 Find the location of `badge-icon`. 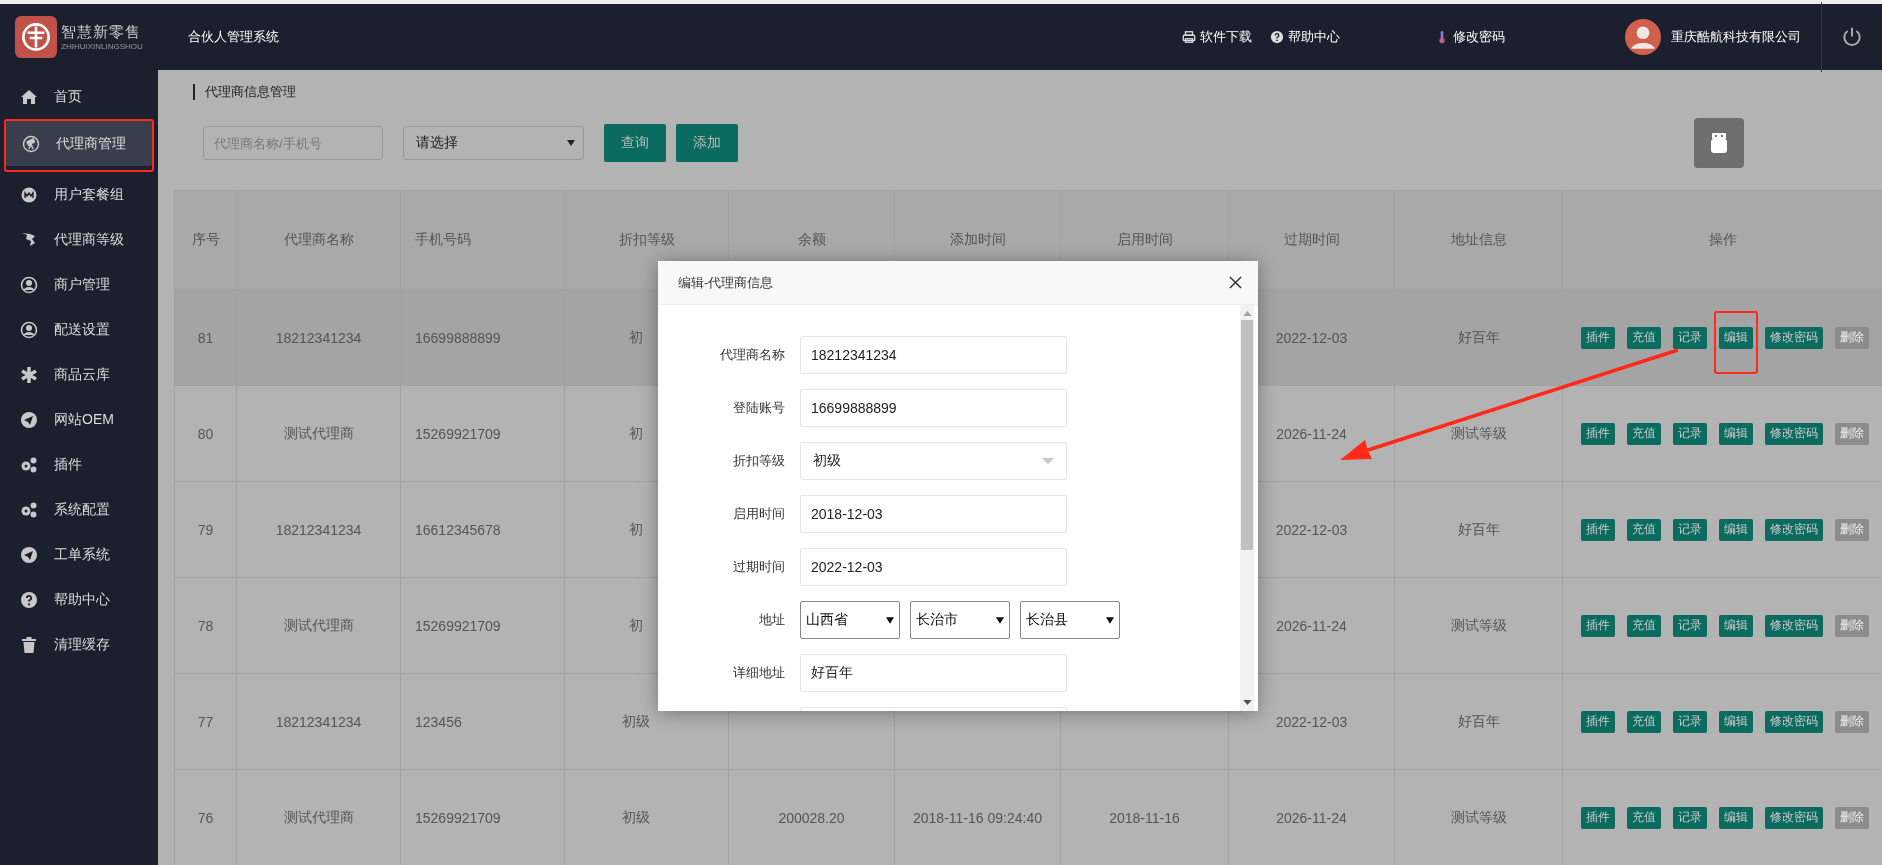

badge-icon is located at coordinates (29, 194).